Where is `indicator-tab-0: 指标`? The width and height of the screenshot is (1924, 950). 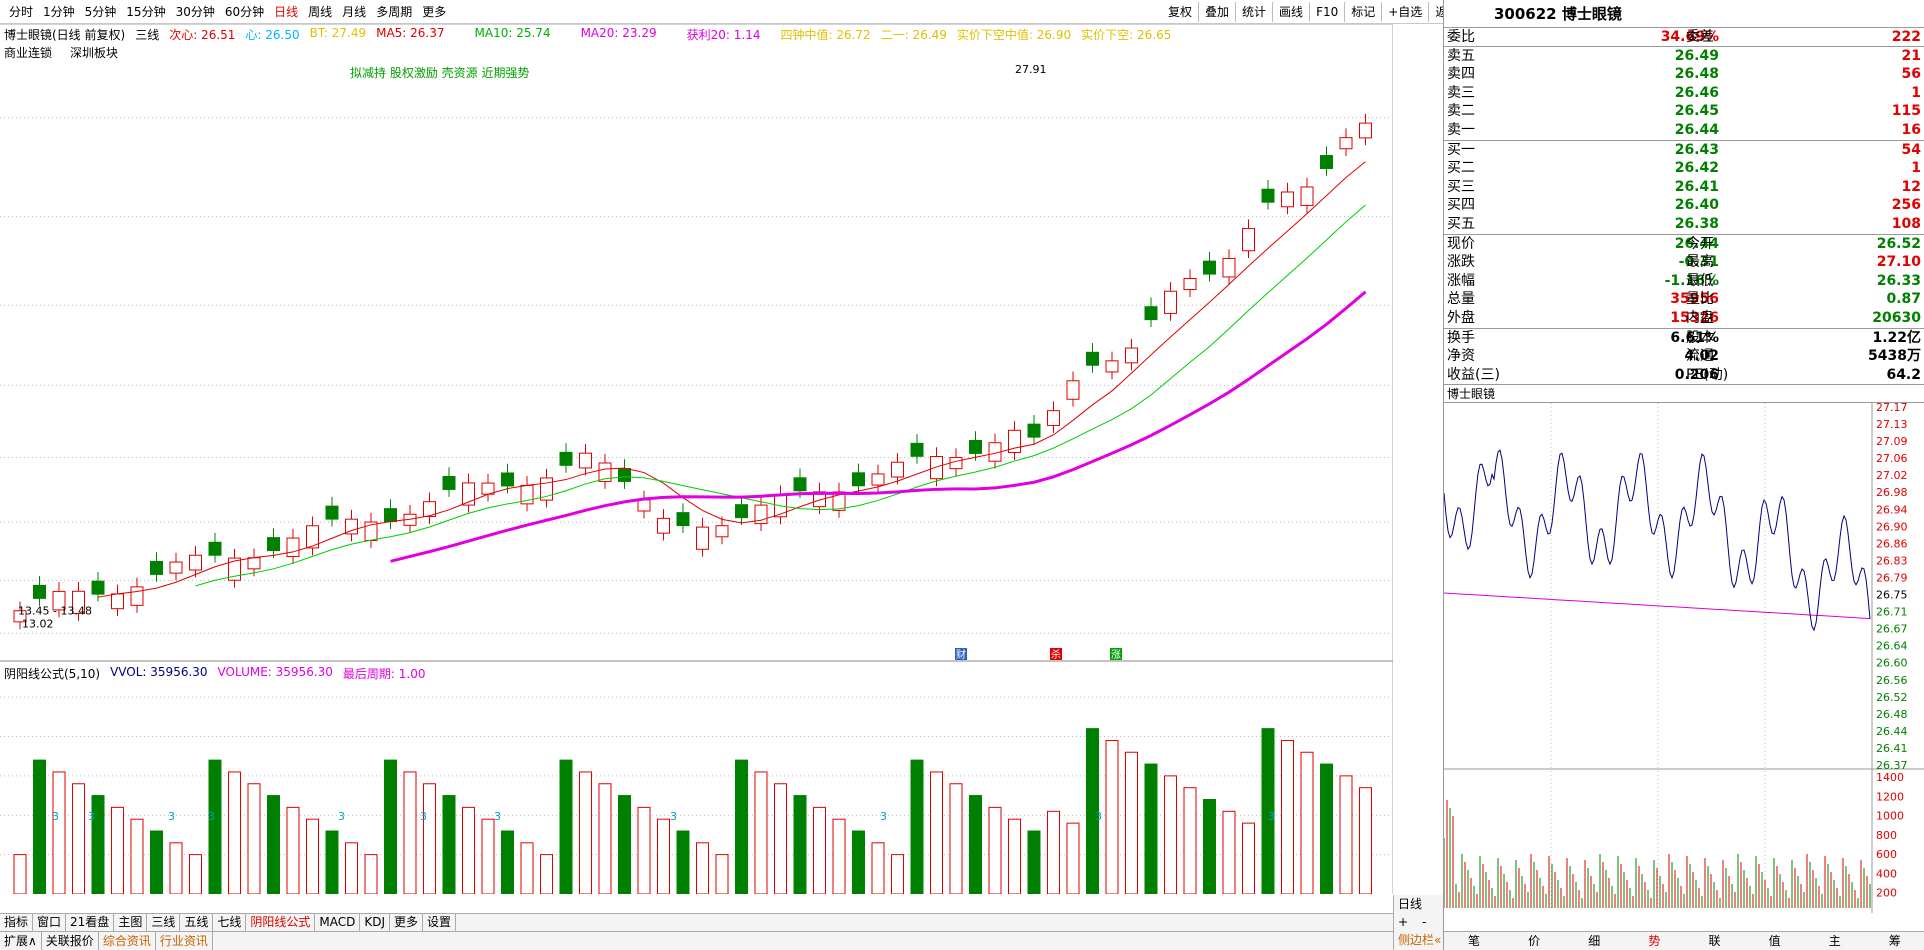 indicator-tab-0: 指标 is located at coordinates (17, 922).